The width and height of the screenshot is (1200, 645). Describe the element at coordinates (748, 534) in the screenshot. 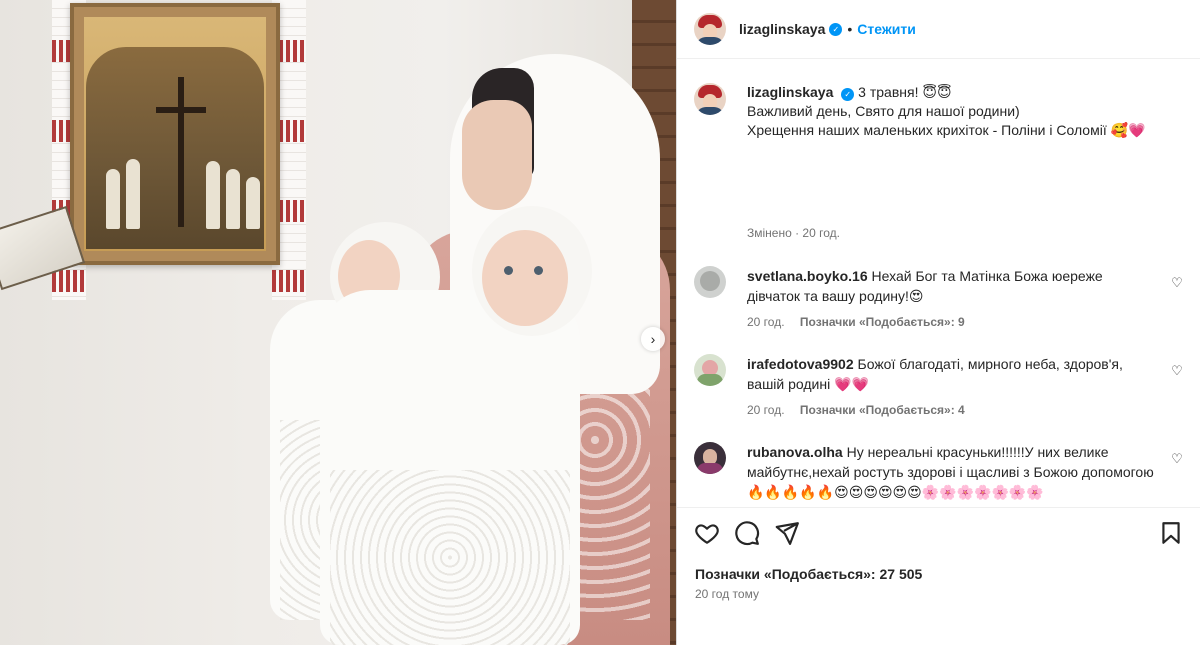

I see `comment-icon` at that location.